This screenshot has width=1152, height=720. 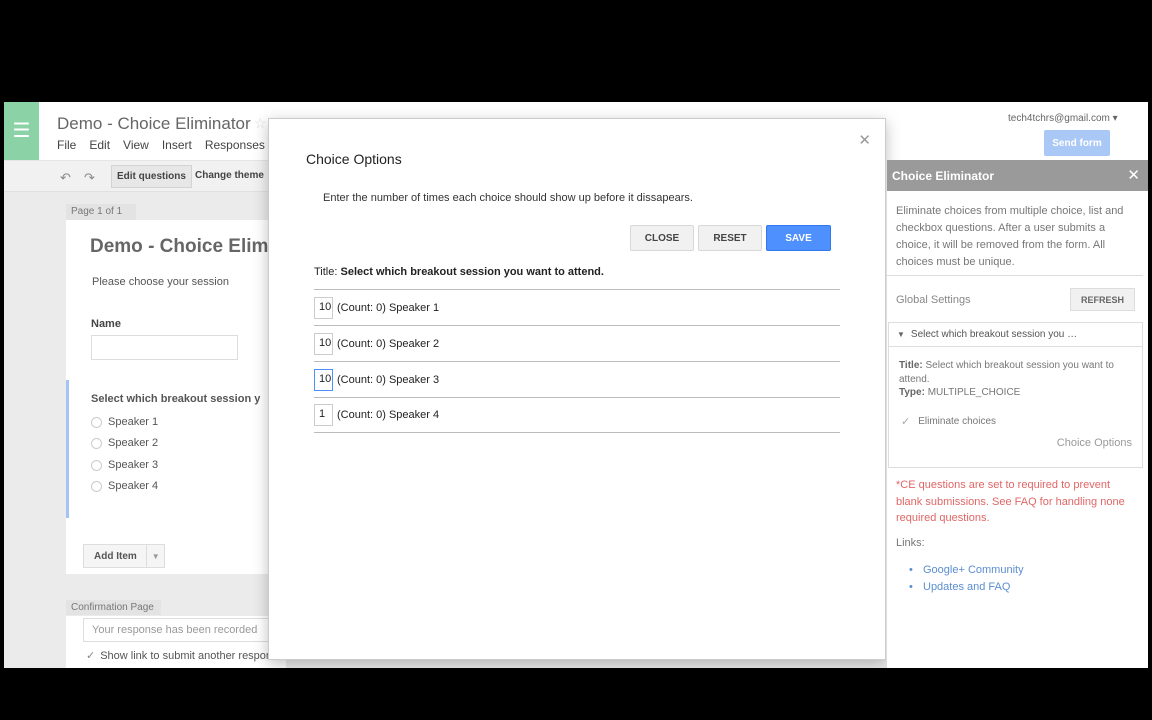 What do you see at coordinates (323, 415) in the screenshot?
I see `count-input-speaker-4: 1` at bounding box center [323, 415].